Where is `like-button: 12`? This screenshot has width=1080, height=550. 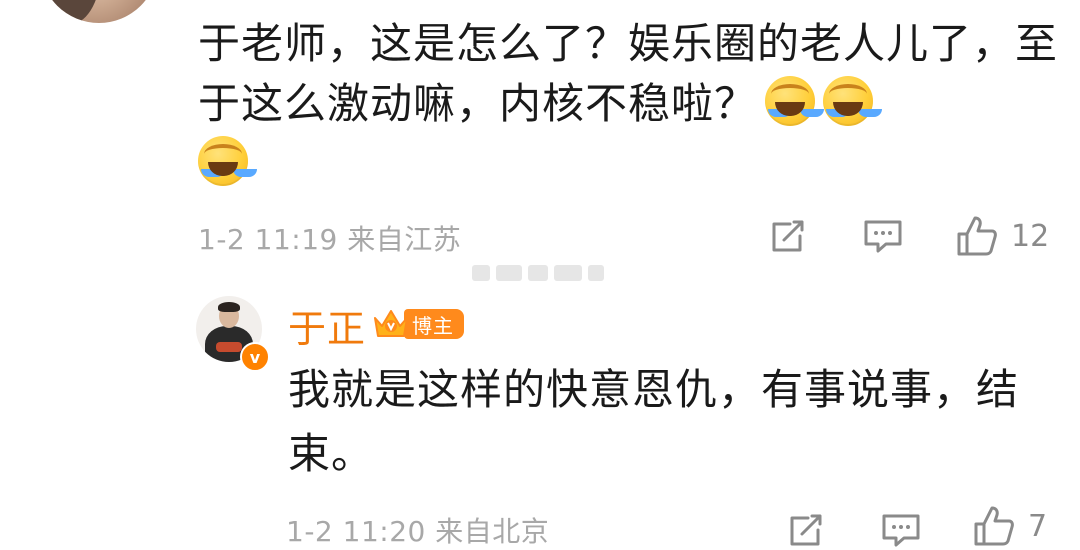 like-button: 12 is located at coordinates (1002, 236).